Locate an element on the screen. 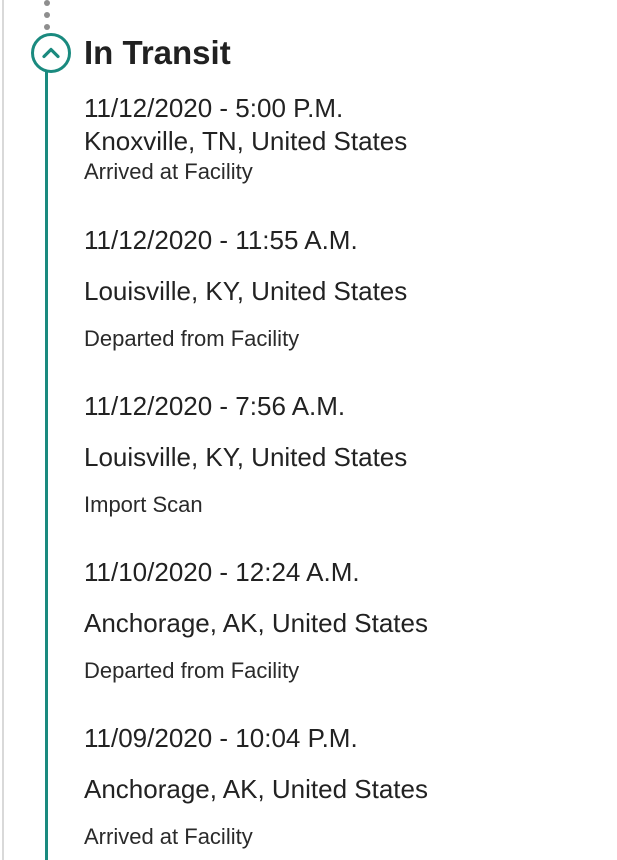 The height and width of the screenshot is (860, 617). event-datetime: 11/10/2020 - 12:24 A.M. is located at coordinates (222, 572).